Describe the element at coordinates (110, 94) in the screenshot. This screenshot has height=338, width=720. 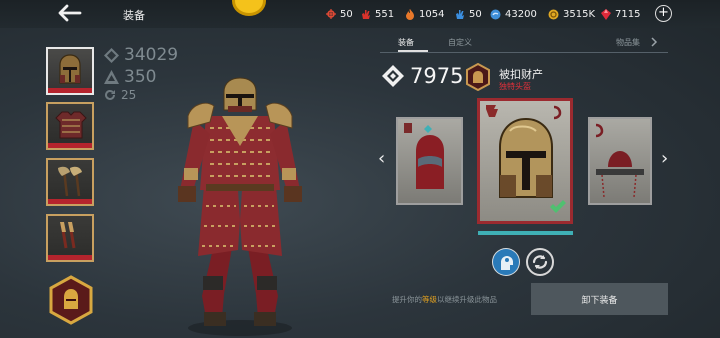
I see `refresh-cycle-icon` at that location.